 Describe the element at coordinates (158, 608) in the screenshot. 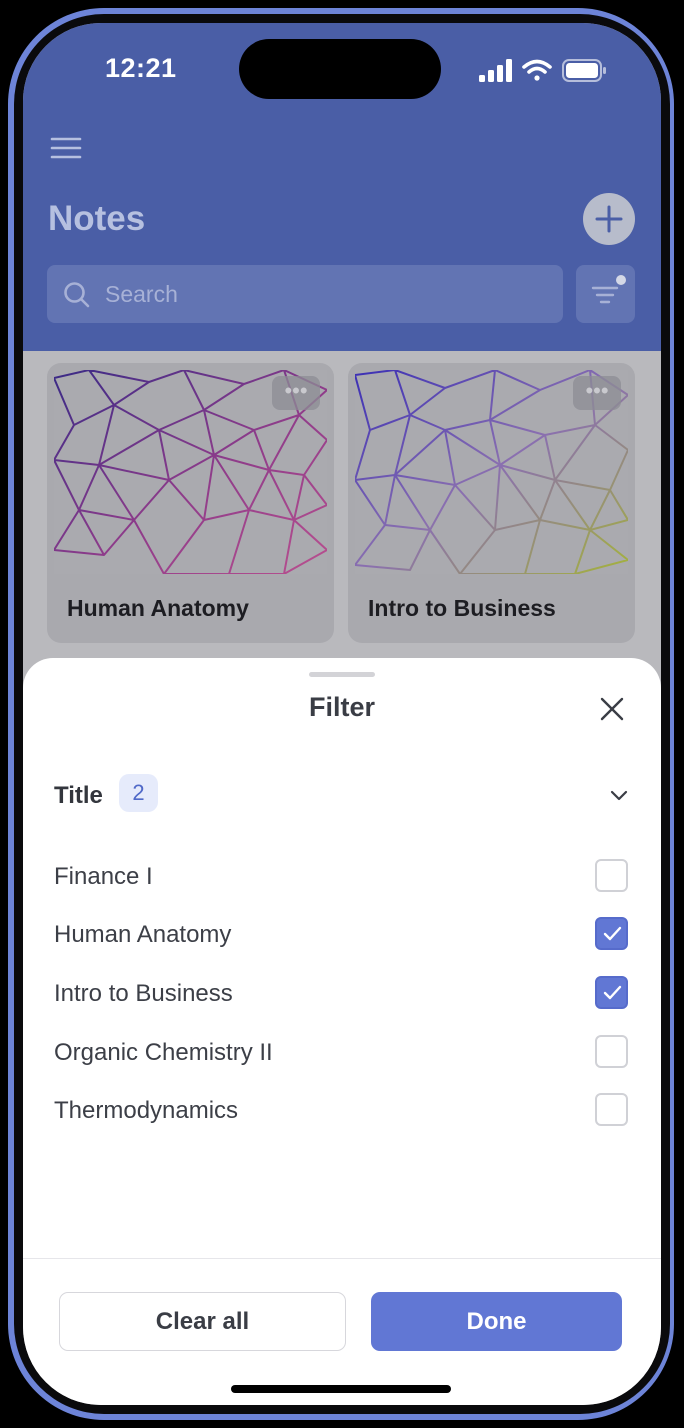

I see `note-title: Human Anatomy` at that location.